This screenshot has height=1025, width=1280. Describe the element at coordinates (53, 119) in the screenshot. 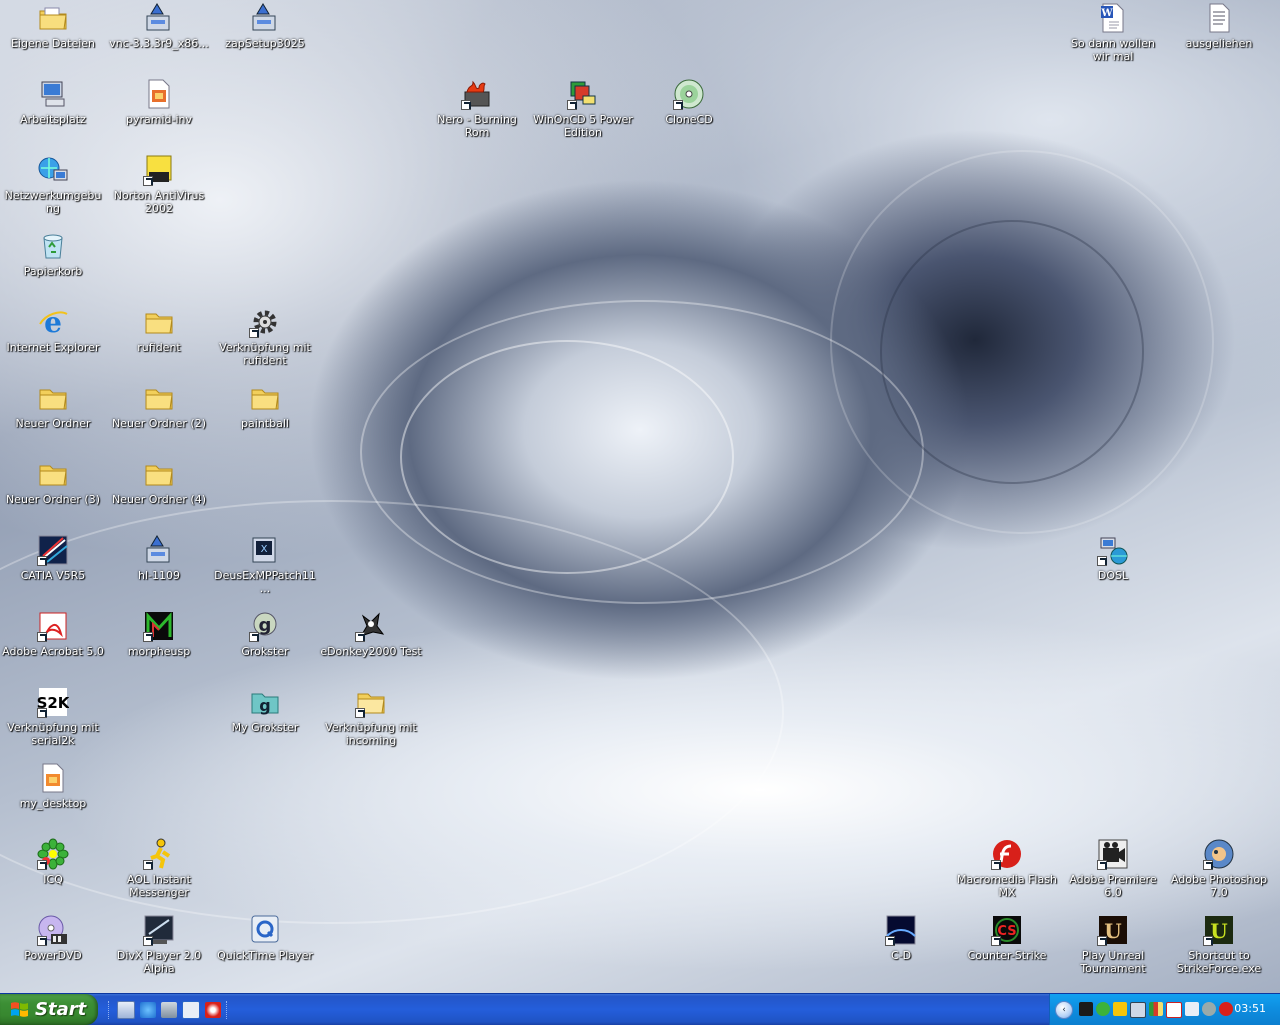

I see `icon-label: Arbeitsplatz` at that location.